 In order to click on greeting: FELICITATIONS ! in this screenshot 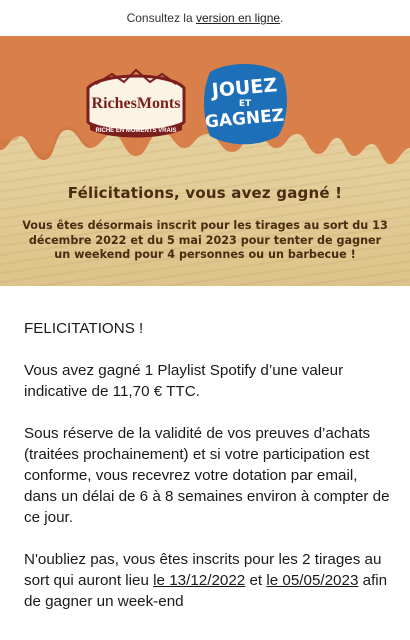, I will do `click(84, 328)`.